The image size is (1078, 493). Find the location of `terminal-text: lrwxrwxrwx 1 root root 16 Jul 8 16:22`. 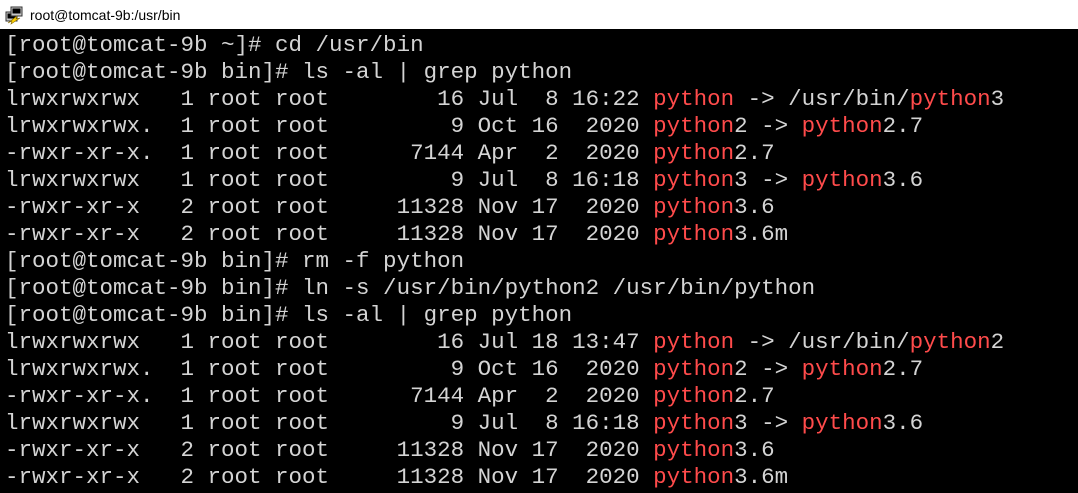

terminal-text: lrwxrwxrwx 1 root root 16 Jul 8 16:22 is located at coordinates (329, 99).